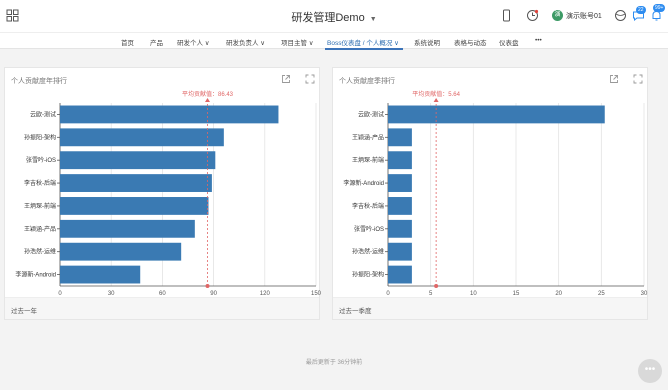 Image resolution: width=668 pixels, height=390 pixels. What do you see at coordinates (659, 8) in the screenshot?
I see `notification-badge: 99+` at bounding box center [659, 8].